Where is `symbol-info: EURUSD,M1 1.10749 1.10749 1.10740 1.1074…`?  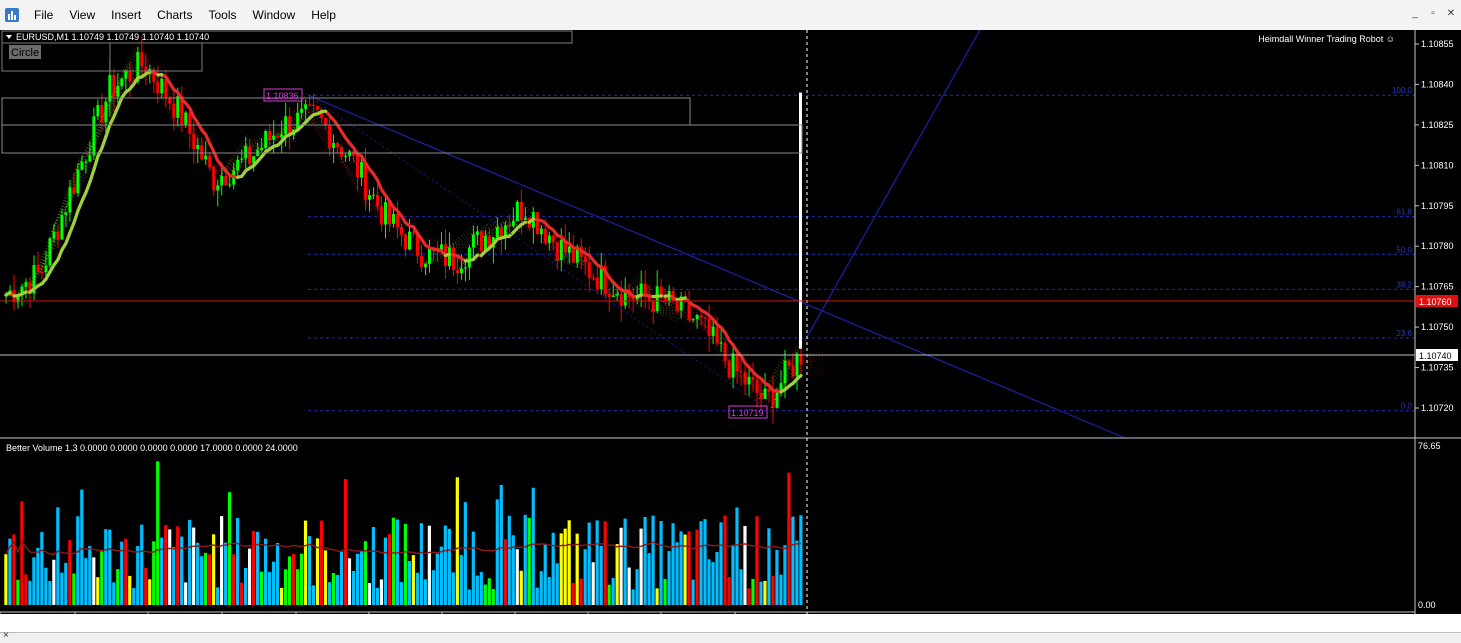 symbol-info: EURUSD,M1 1.10749 1.10749 1.10740 1.1074… is located at coordinates (112, 37).